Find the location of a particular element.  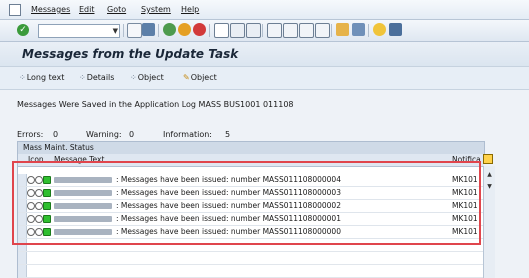

save-icon is located at coordinates (148, 29).